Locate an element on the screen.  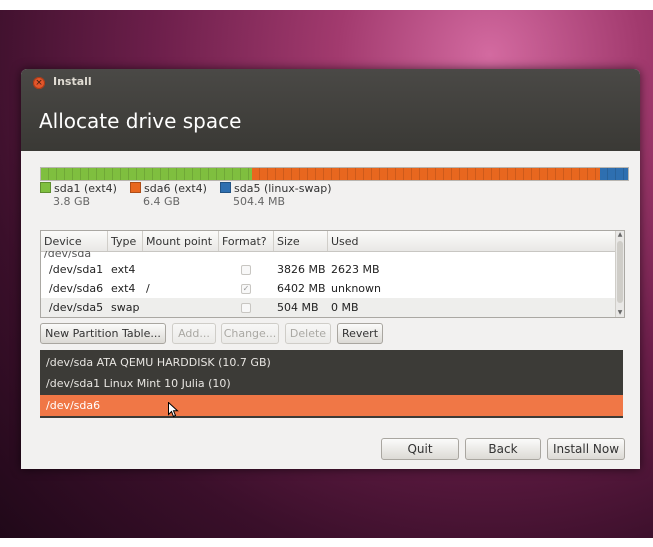
legend-sda6: sda6 (ext4) 6.4 GB is located at coordinates (168, 195).